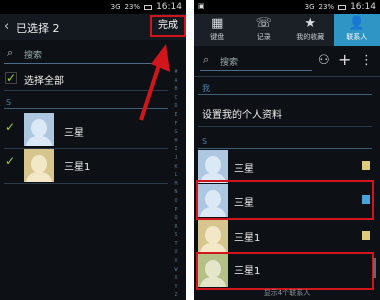  I want to click on tab-bar: ▦ 键盘 ☏ 记录 ★ 我的收藏 👤 联系人, so click(287, 30).